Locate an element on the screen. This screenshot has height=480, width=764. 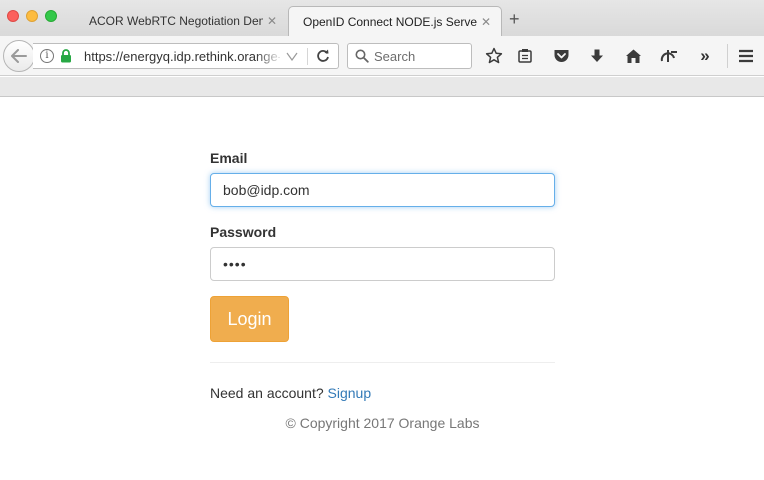
downloads-button is located at coordinates (597, 56).